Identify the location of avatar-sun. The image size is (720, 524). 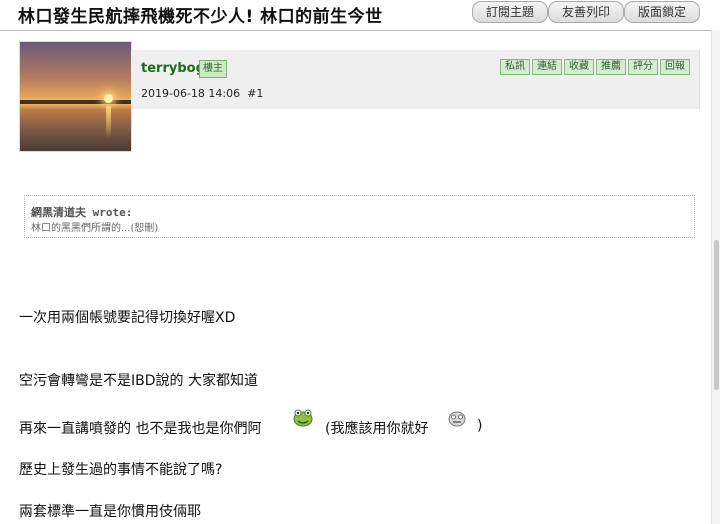
(108, 98).